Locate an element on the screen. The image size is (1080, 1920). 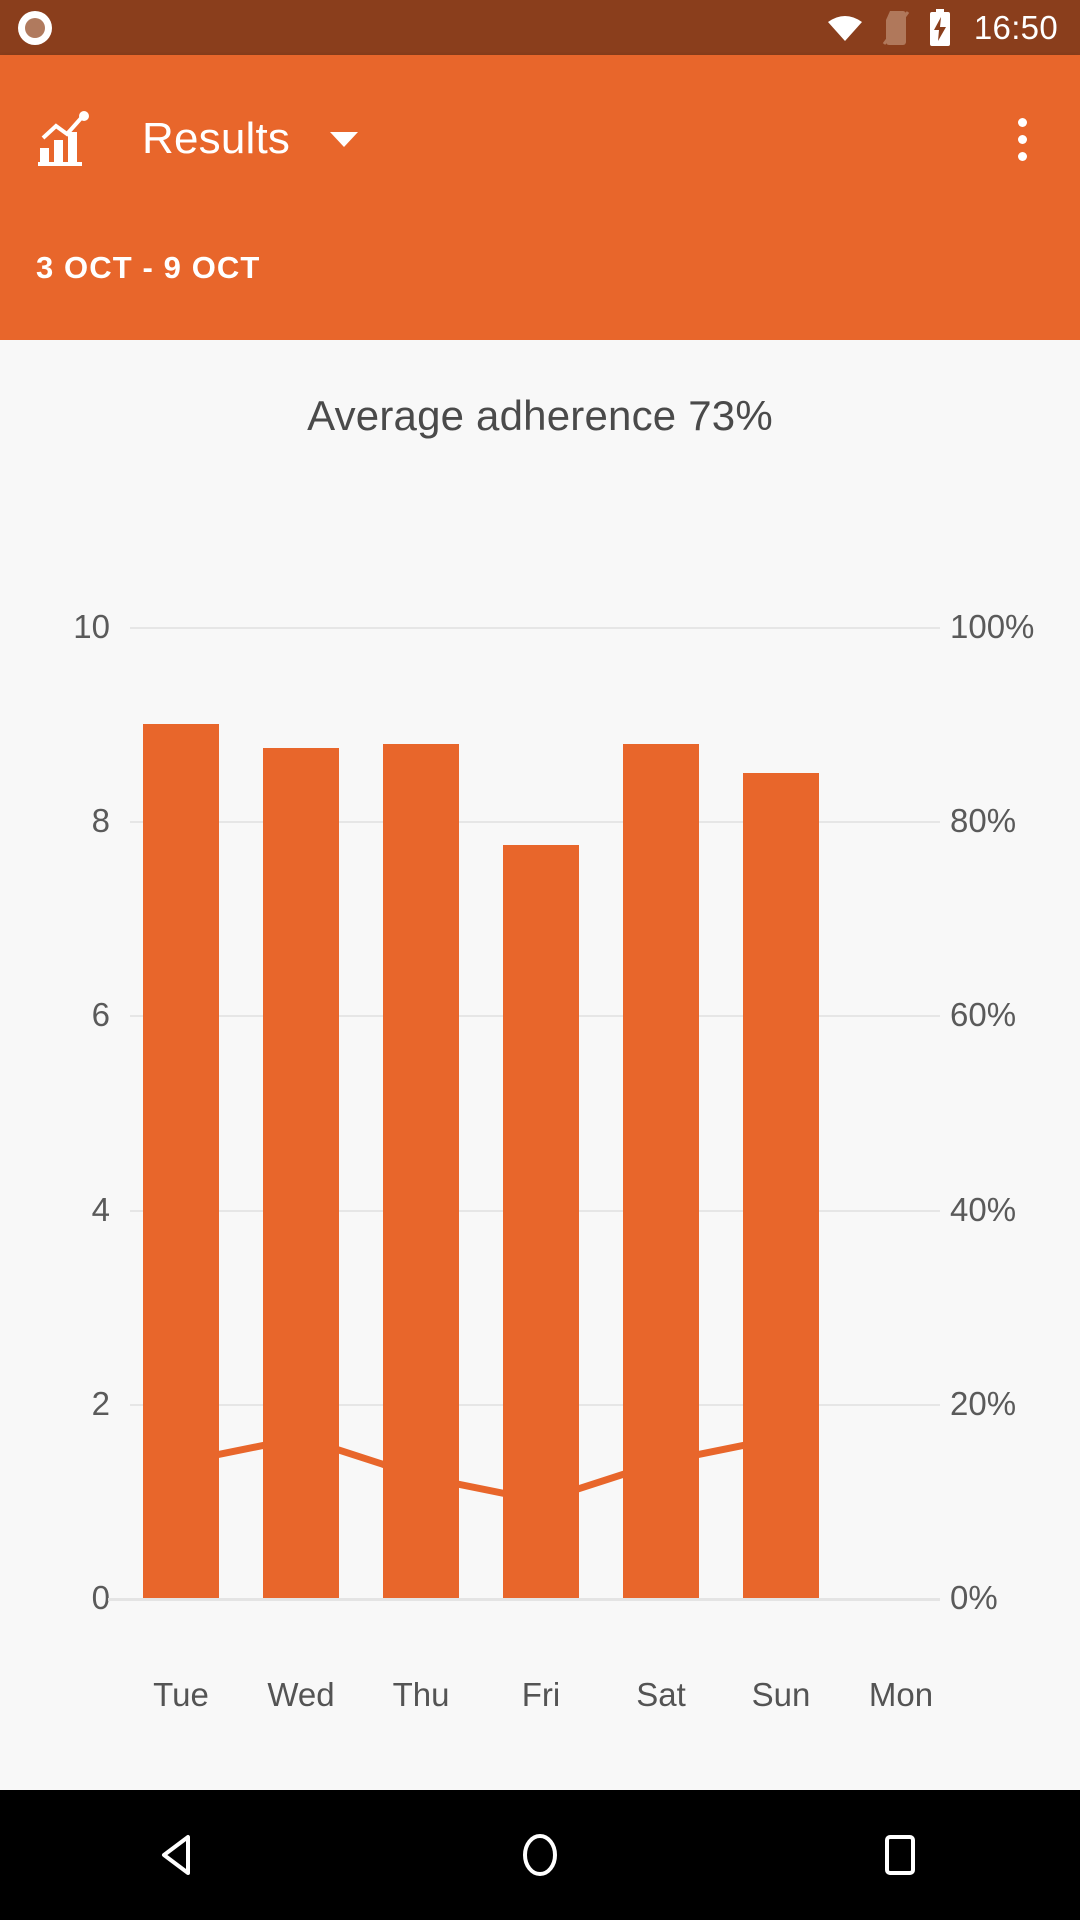
status-bar-right: 16:50 is located at coordinates (942, 27).